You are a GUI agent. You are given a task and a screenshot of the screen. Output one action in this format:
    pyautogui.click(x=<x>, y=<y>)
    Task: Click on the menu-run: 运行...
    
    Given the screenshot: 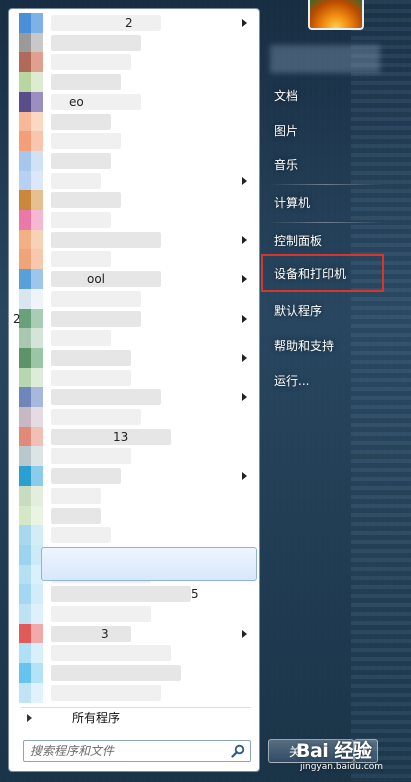 What is the action you would take?
    pyautogui.click(x=323, y=380)
    